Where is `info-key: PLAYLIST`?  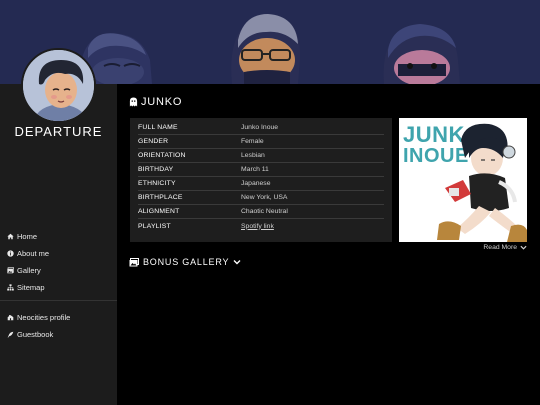 info-key: PLAYLIST is located at coordinates (154, 226).